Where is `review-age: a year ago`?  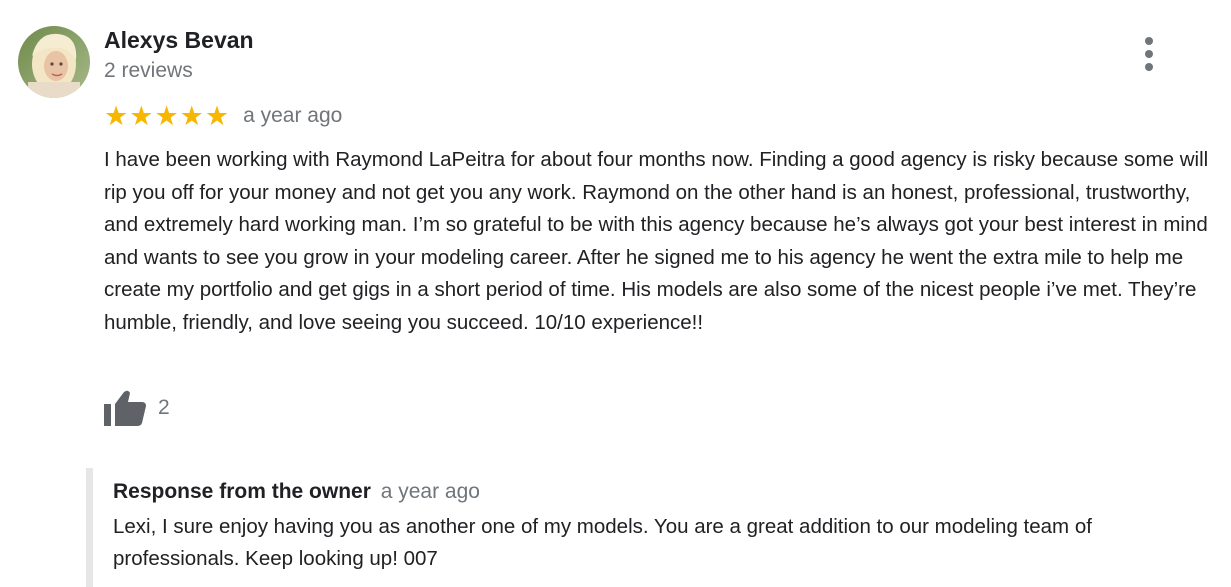 review-age: a year ago is located at coordinates (293, 115).